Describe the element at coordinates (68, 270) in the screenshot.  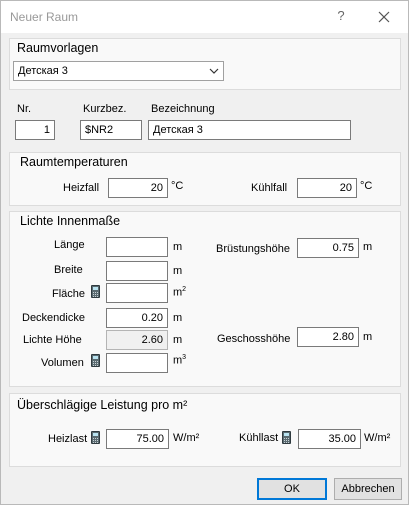
I see `breite-label: Breite` at that location.